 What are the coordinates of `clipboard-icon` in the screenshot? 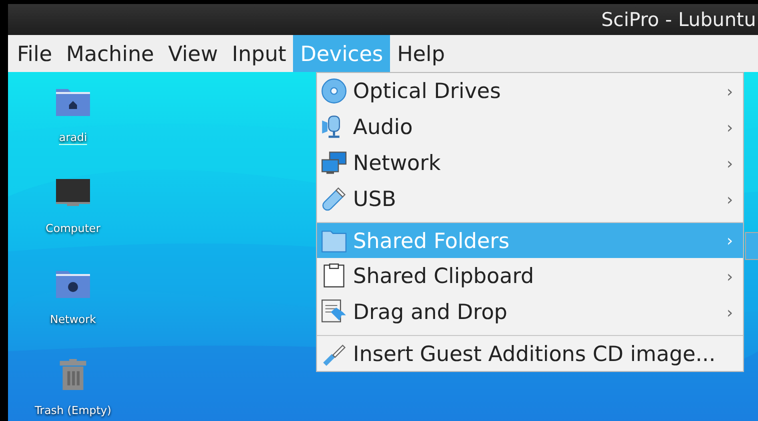 It's located at (334, 276).